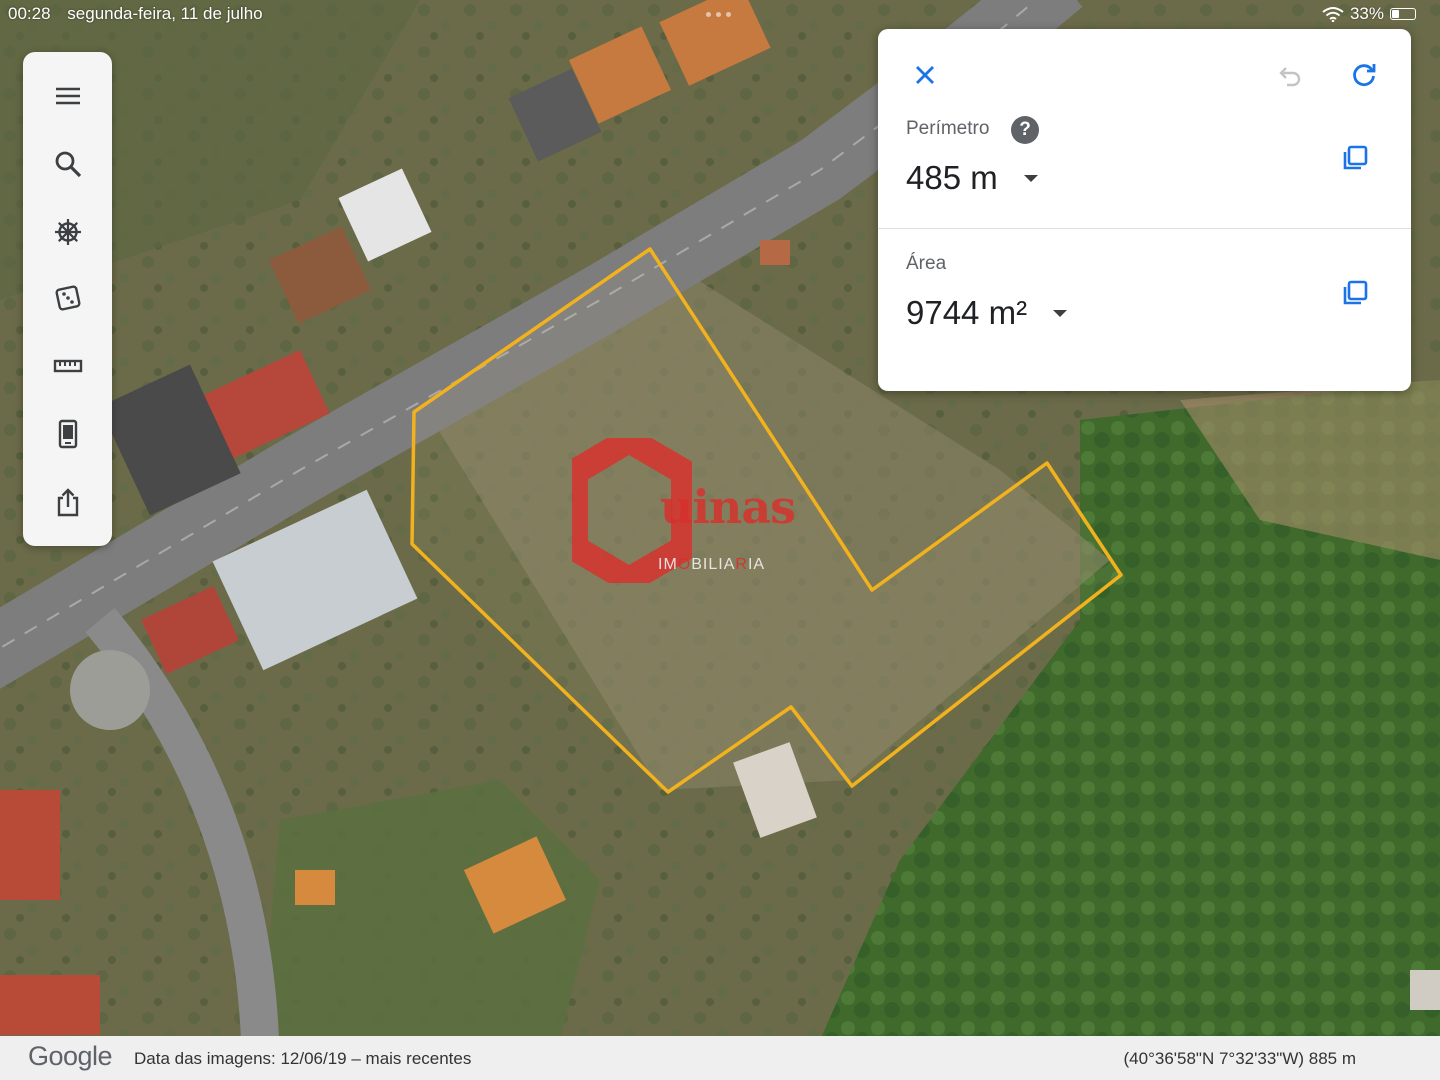 The height and width of the screenshot is (1080, 1440). I want to click on area-value-text: 9744 m², so click(967, 312).